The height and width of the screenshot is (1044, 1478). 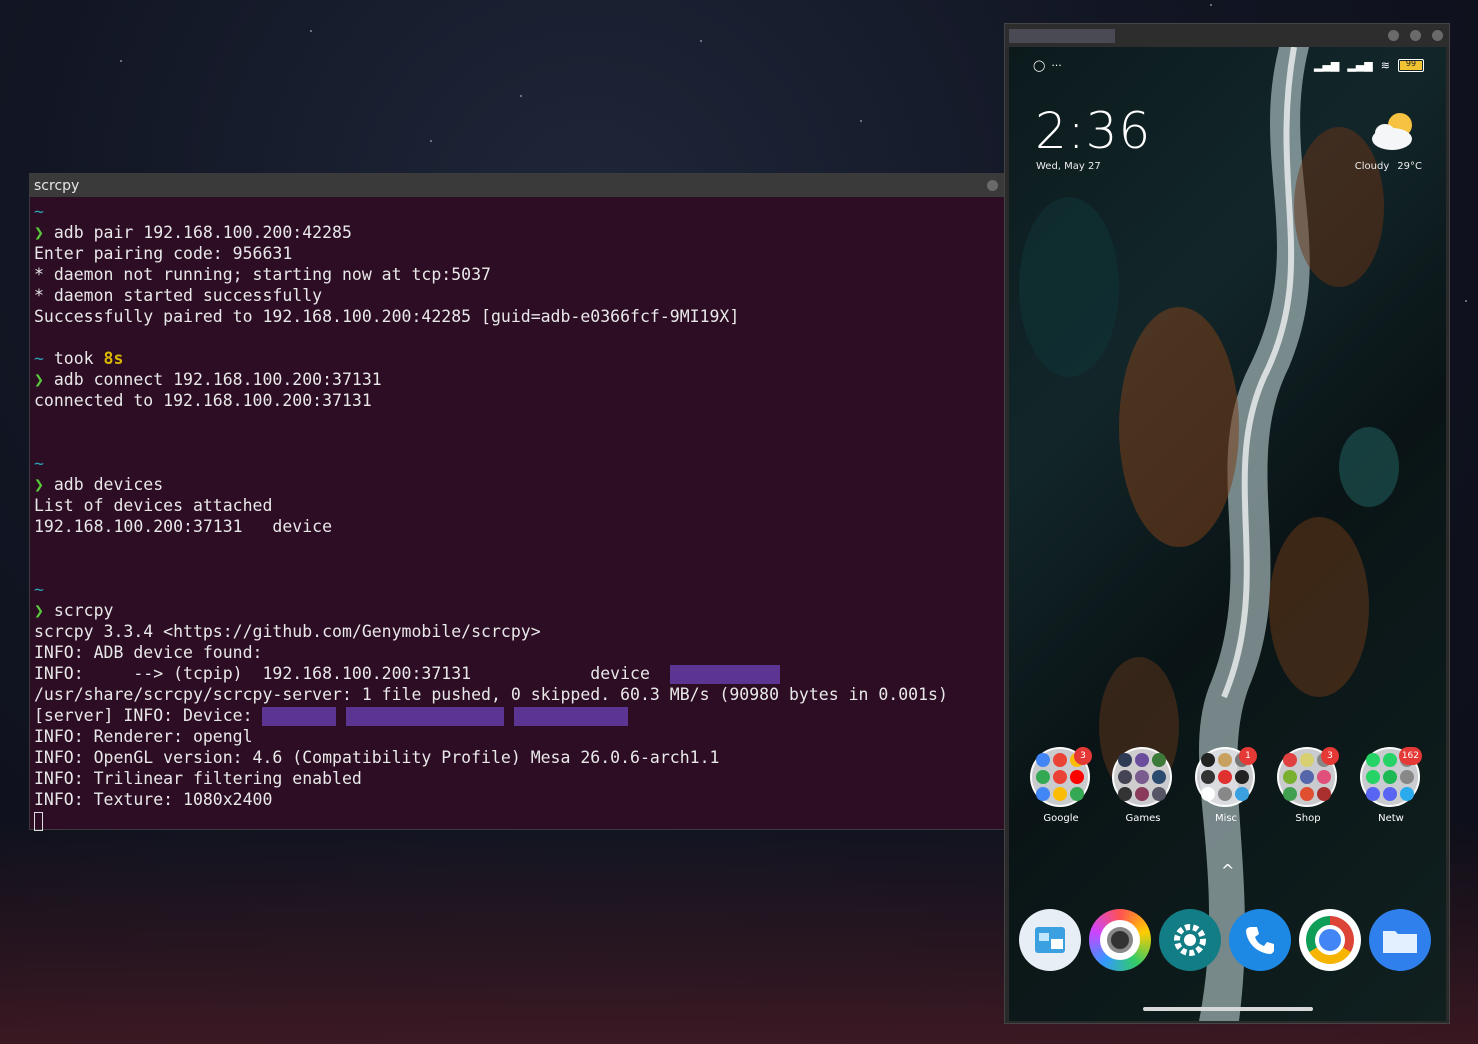 What do you see at coordinates (1410, 756) in the screenshot?
I see `notification-badge: 162` at bounding box center [1410, 756].